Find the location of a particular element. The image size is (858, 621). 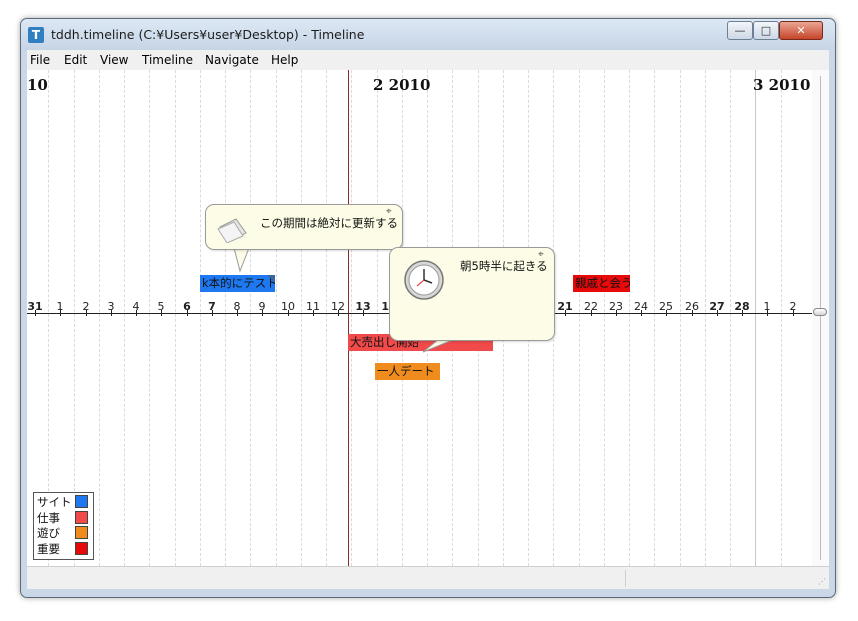

menu-view: View is located at coordinates (114, 60).